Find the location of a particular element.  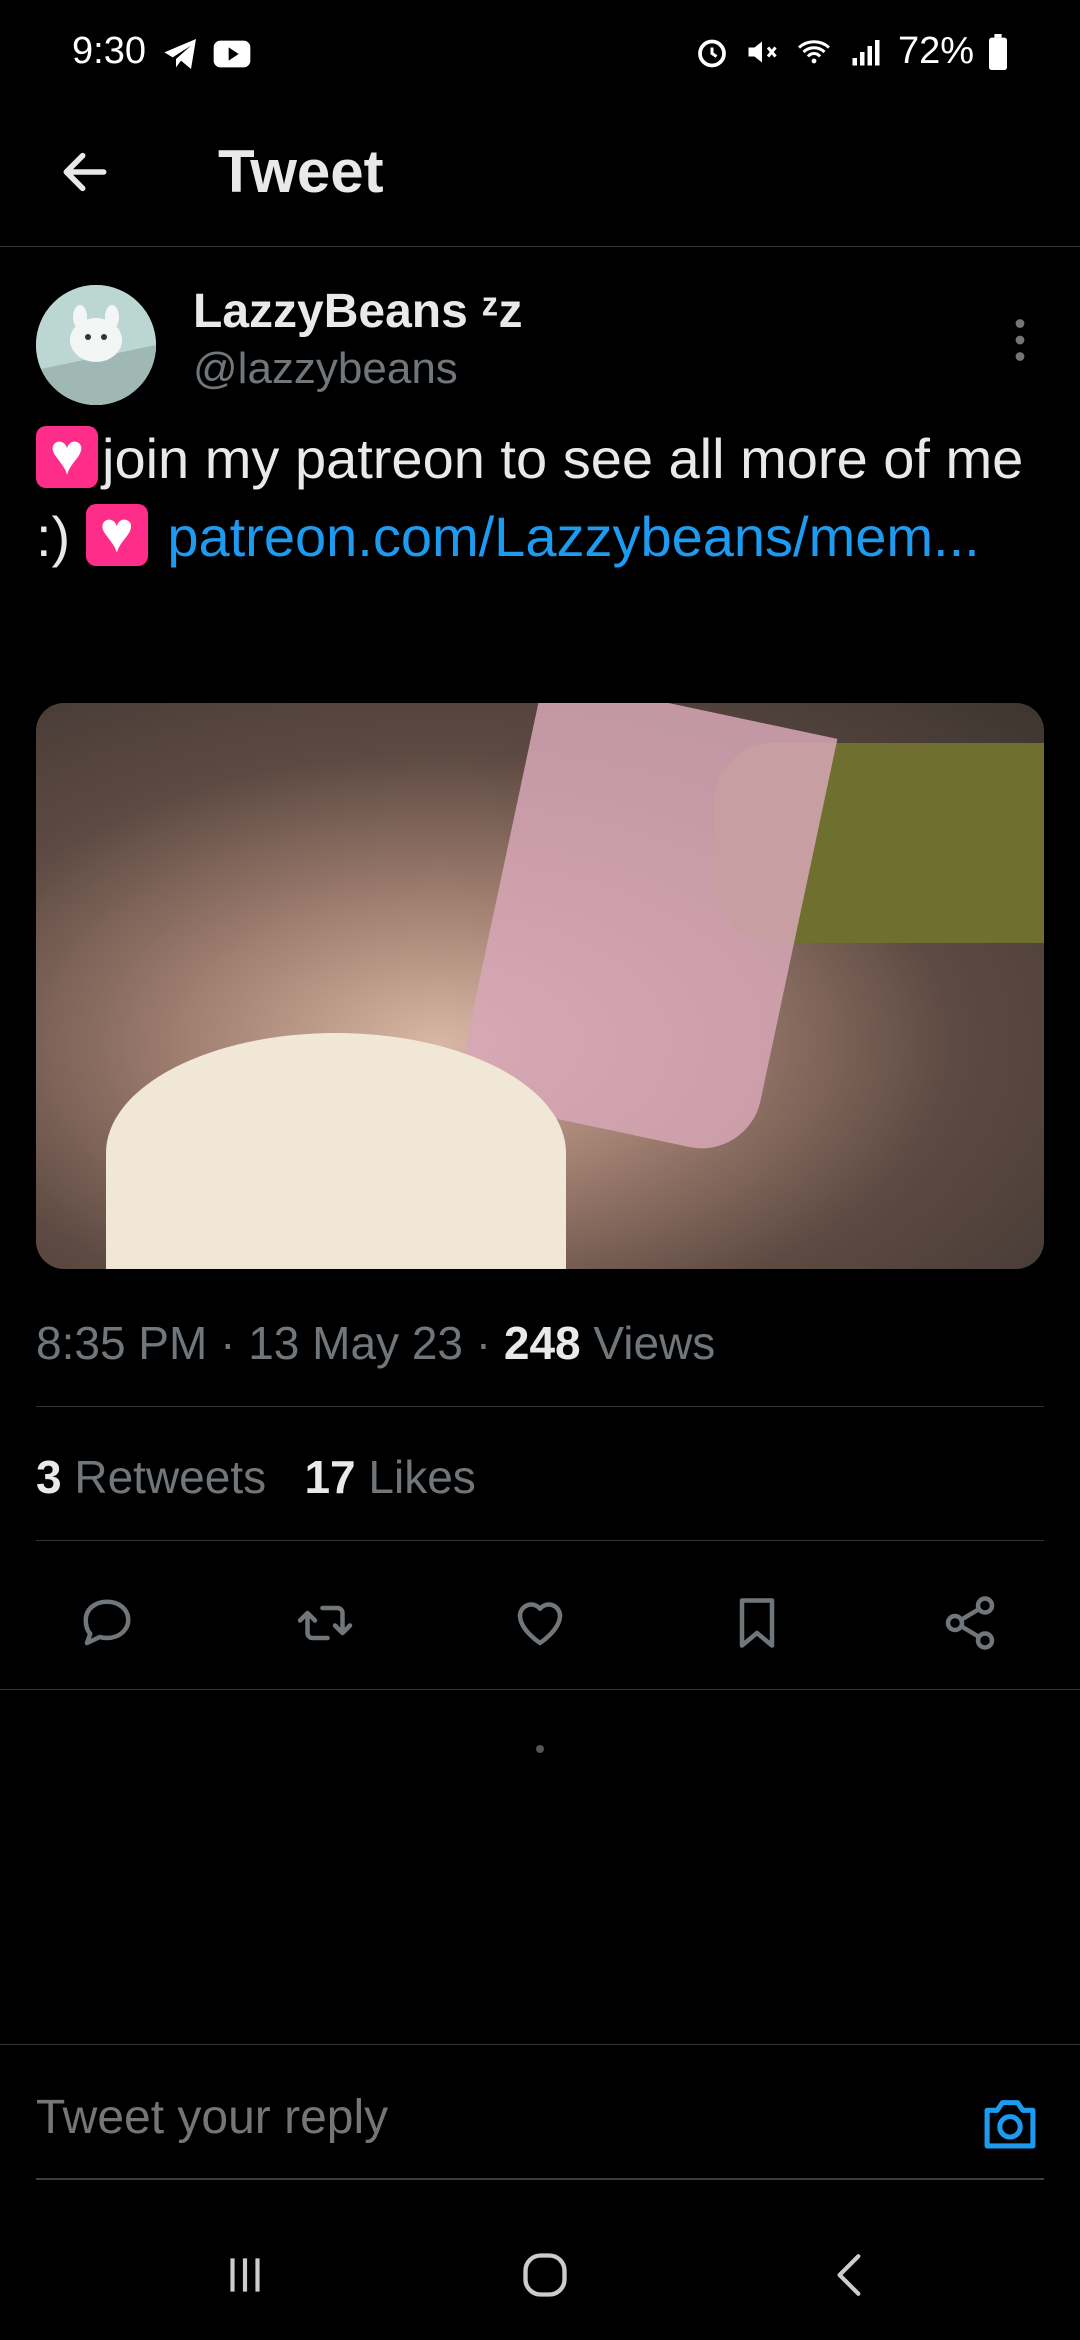

bookmark-button is located at coordinates (757, 1623).